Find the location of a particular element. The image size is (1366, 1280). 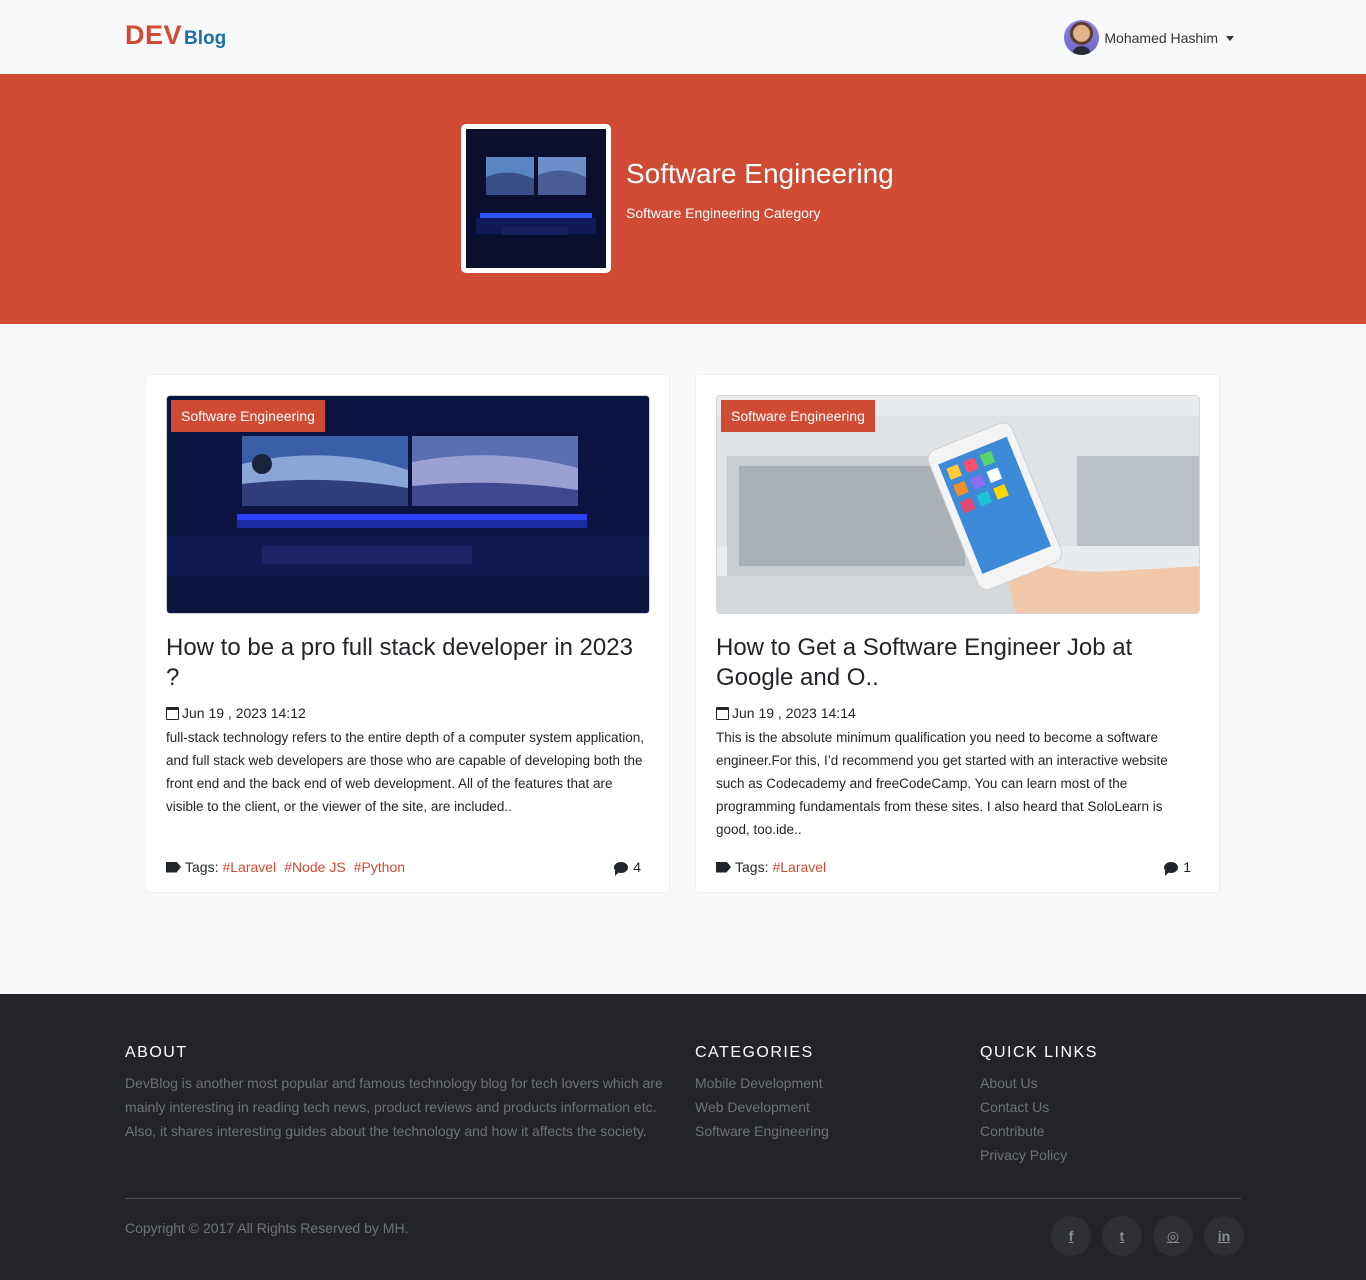

post-date-text: Jun 19 , 2023 14:14 is located at coordinates (794, 713).